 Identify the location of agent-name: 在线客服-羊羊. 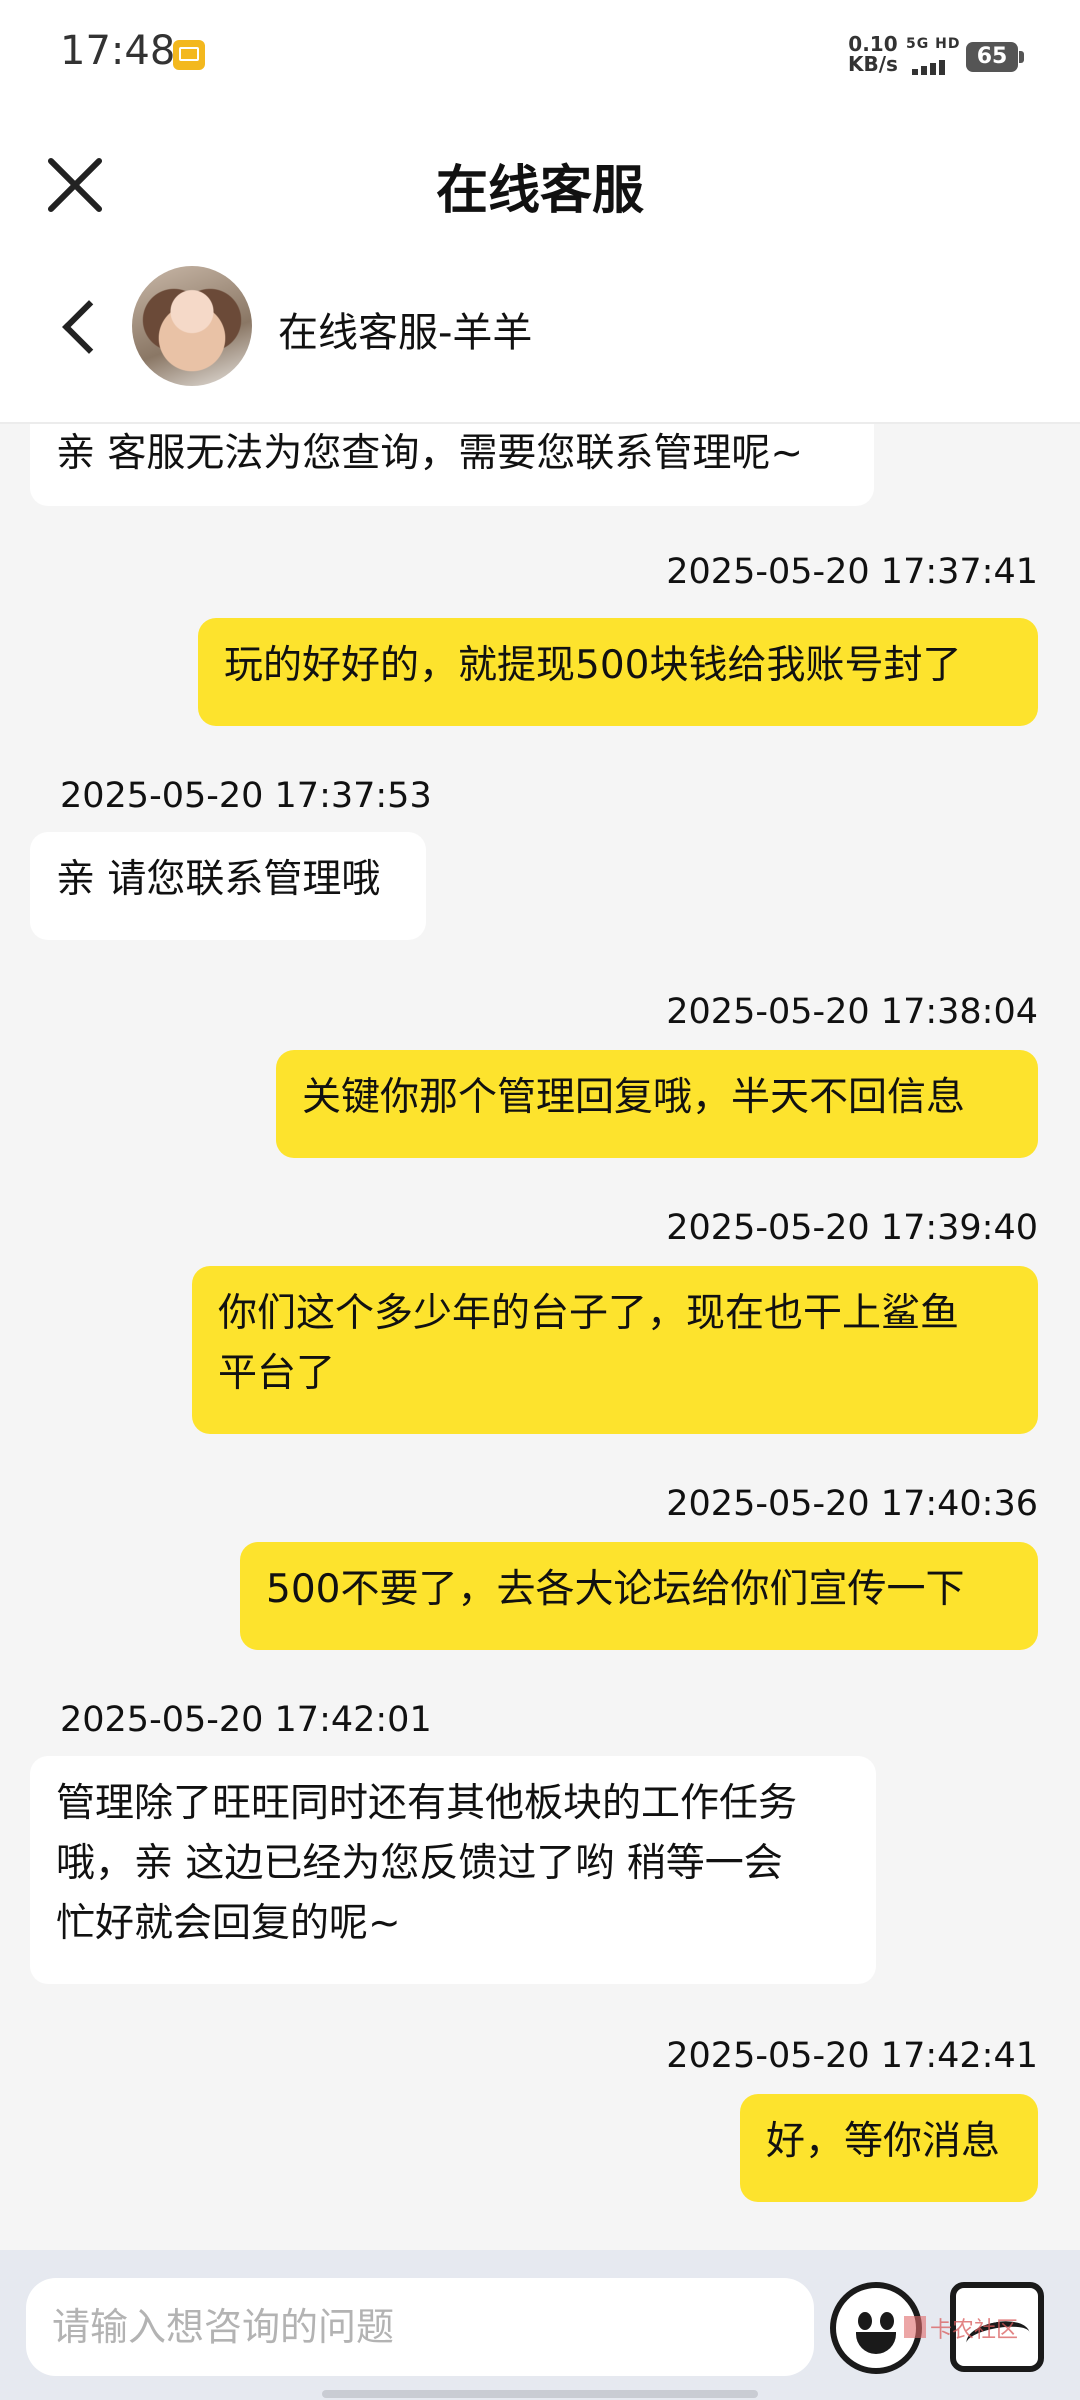
(405, 333).